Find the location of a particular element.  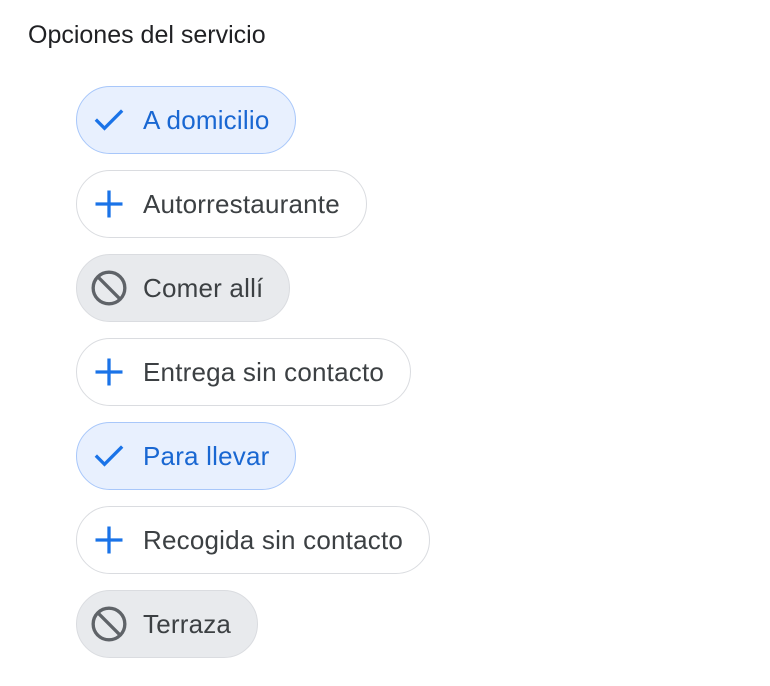

section-title: Opciones del servicio is located at coordinates (147, 35).